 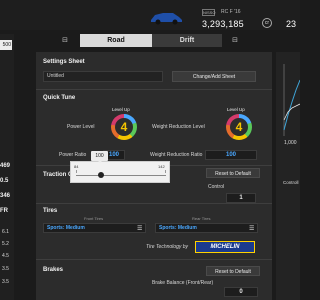 What do you see at coordinates (183, 283) in the screenshot?
I see `brake-balance-label: Brake Balance (Front/Rear)` at bounding box center [183, 283].